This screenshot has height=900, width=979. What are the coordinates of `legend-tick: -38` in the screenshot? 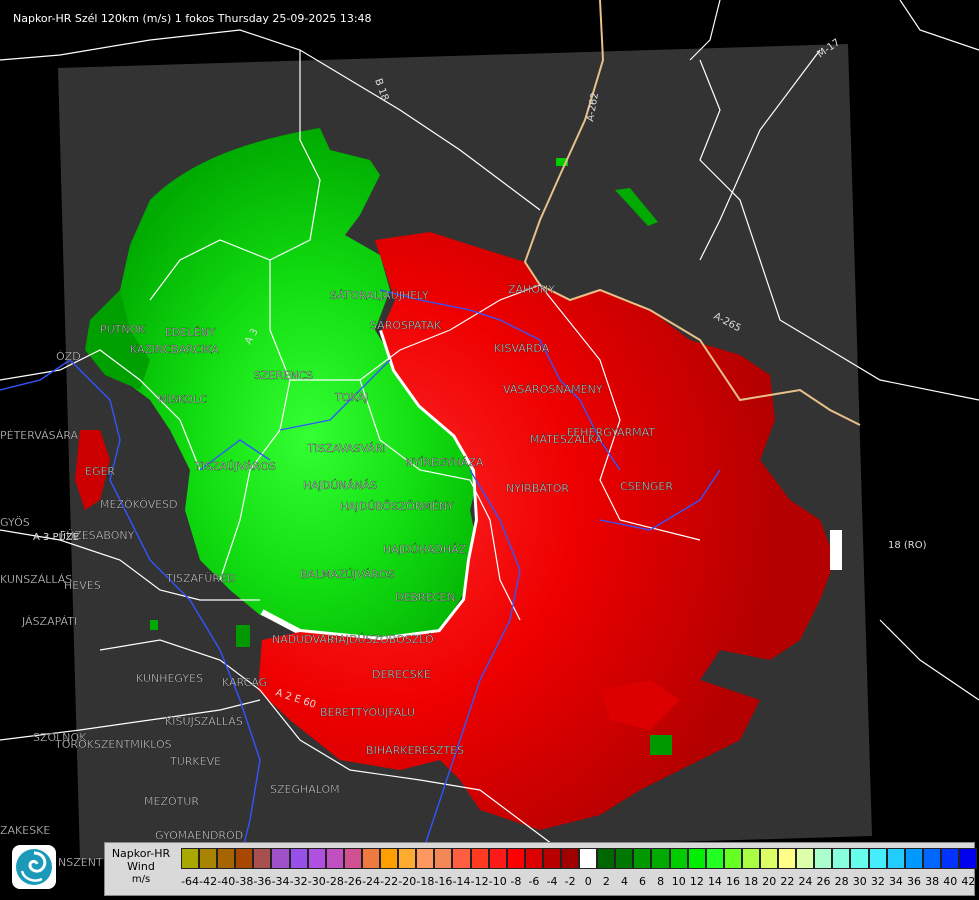 It's located at (244, 881).